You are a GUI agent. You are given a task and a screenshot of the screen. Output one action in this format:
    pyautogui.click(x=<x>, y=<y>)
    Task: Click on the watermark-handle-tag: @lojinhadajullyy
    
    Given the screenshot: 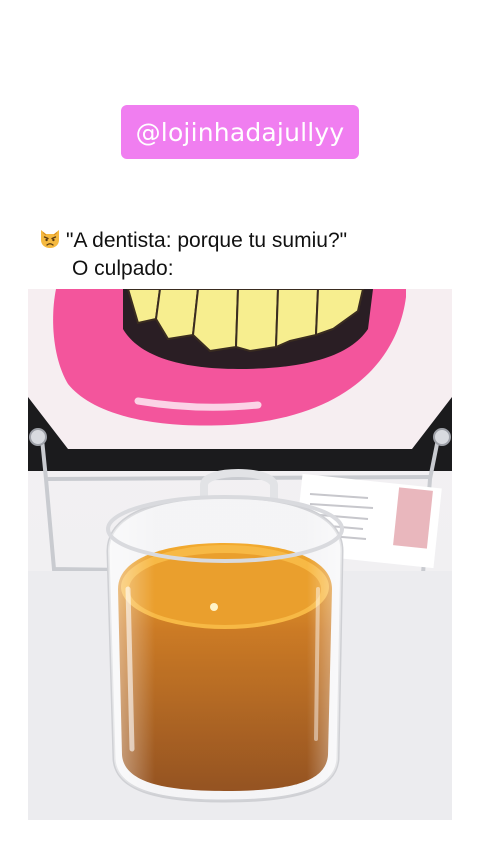 What is the action you would take?
    pyautogui.click(x=240, y=132)
    